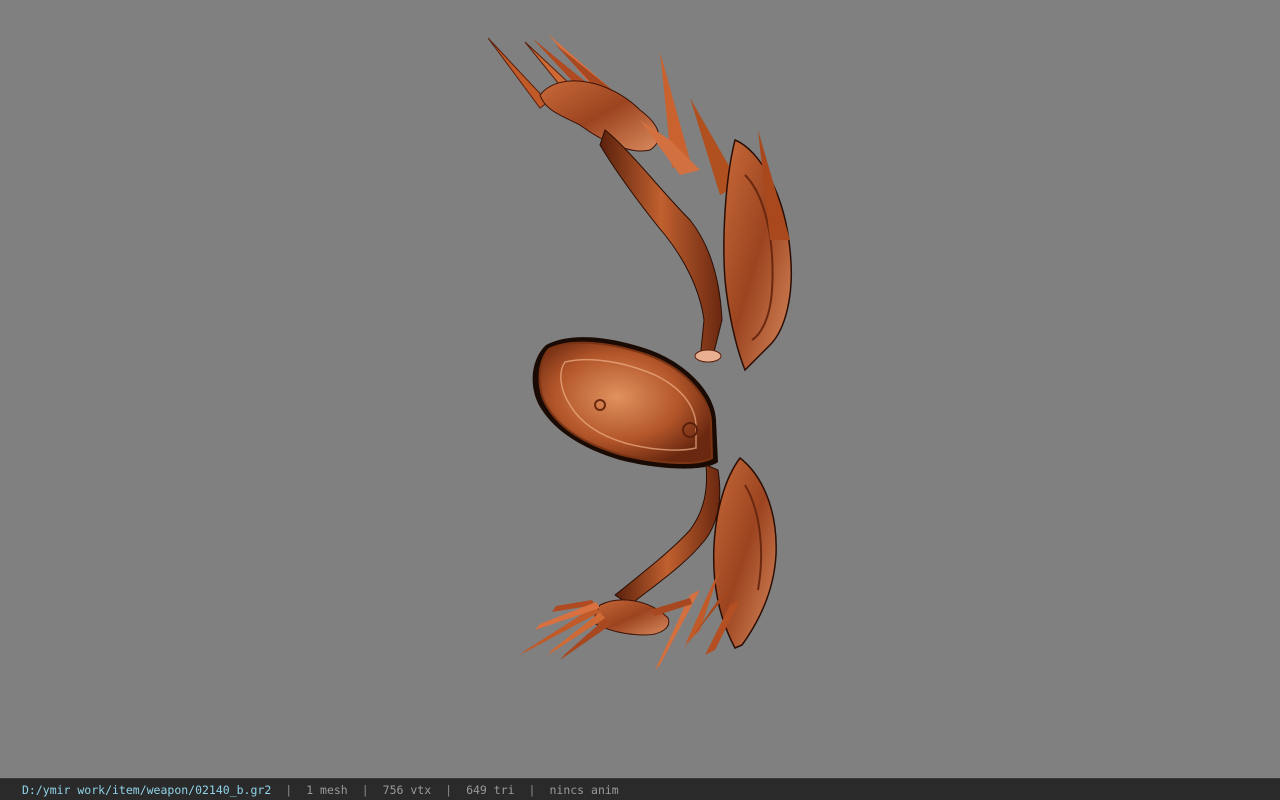 This screenshot has height=800, width=1280. Describe the element at coordinates (490, 789) in the screenshot. I see `triangle-count: 649 tri` at that location.